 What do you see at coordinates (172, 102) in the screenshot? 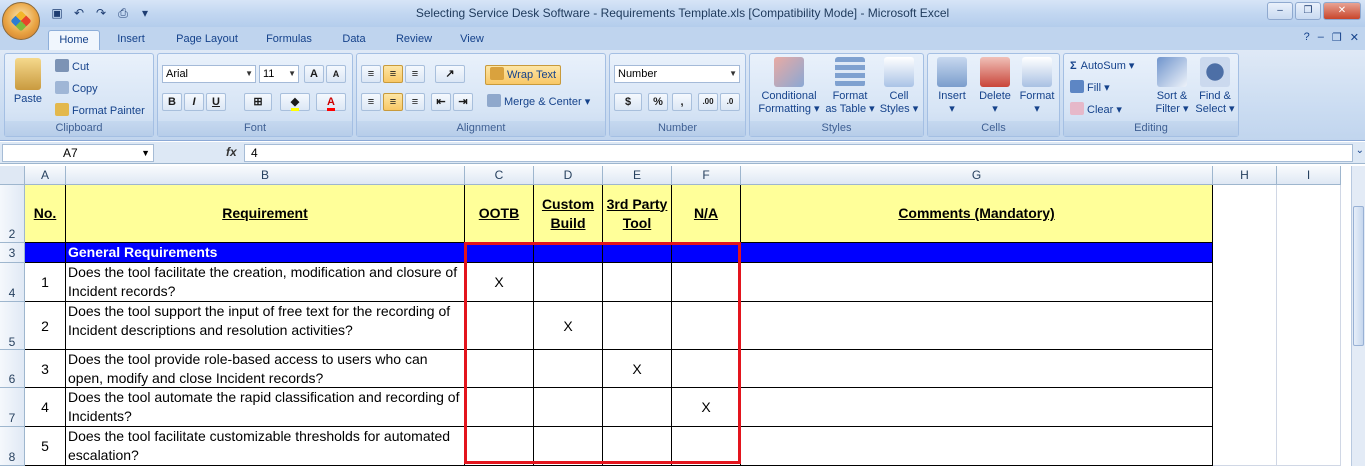
I see `bold-button: B` at bounding box center [172, 102].